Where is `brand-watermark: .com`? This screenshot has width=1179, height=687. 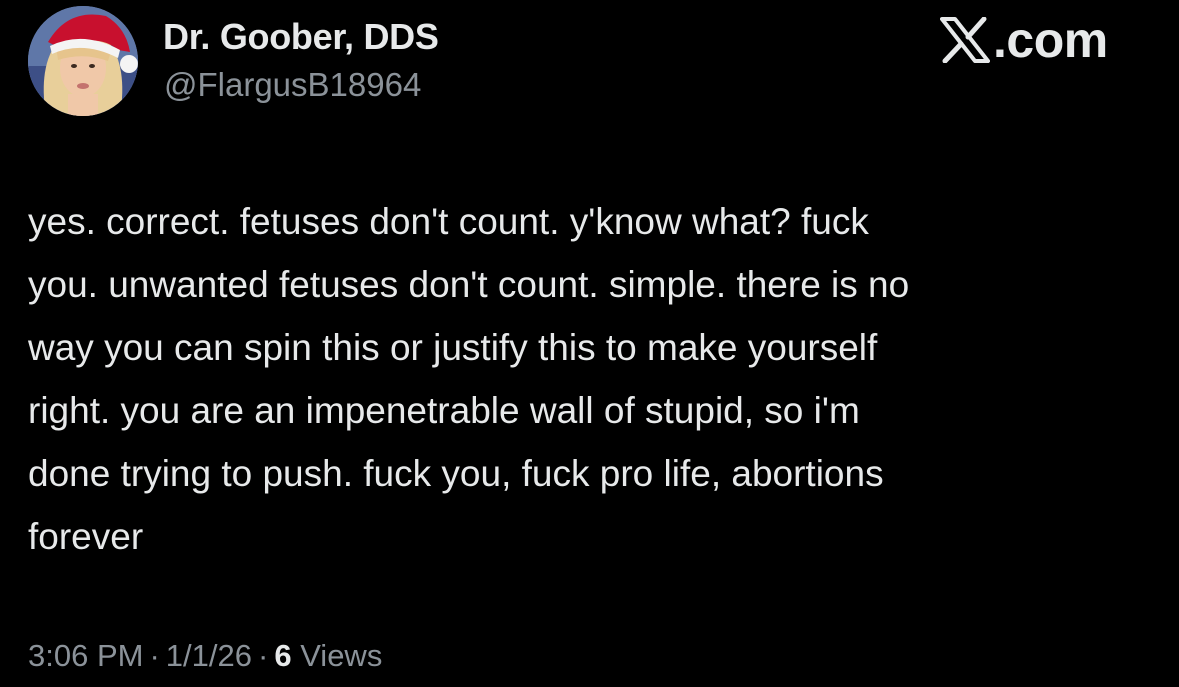
brand-watermark: .com is located at coordinates (1024, 40).